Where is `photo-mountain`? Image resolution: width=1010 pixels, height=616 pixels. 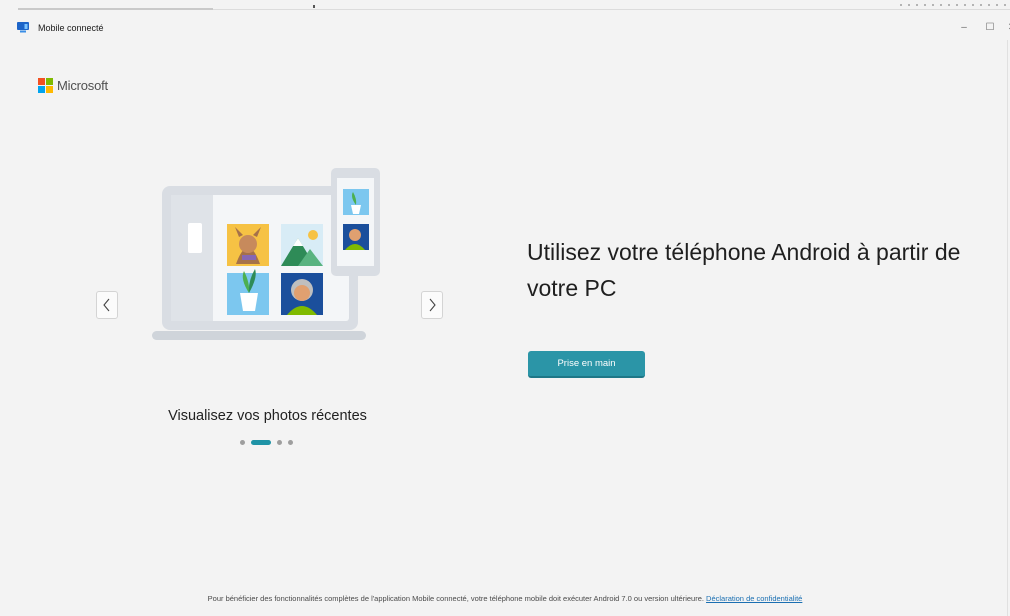 photo-mountain is located at coordinates (302, 245).